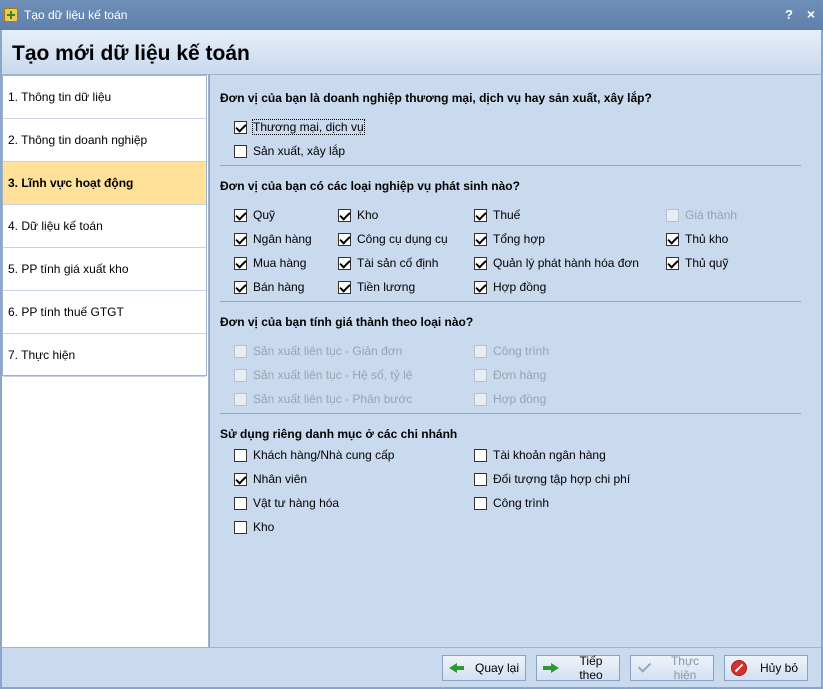 The width and height of the screenshot is (823, 689). Describe the element at coordinates (376, 287) in the screenshot. I see `checkbox-payroll: Tiền lương` at that location.